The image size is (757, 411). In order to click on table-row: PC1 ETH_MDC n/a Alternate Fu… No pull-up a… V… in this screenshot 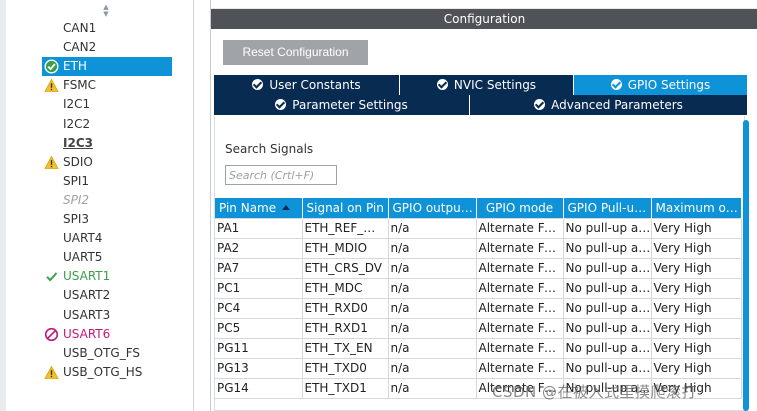, I will do `click(478, 288)`.